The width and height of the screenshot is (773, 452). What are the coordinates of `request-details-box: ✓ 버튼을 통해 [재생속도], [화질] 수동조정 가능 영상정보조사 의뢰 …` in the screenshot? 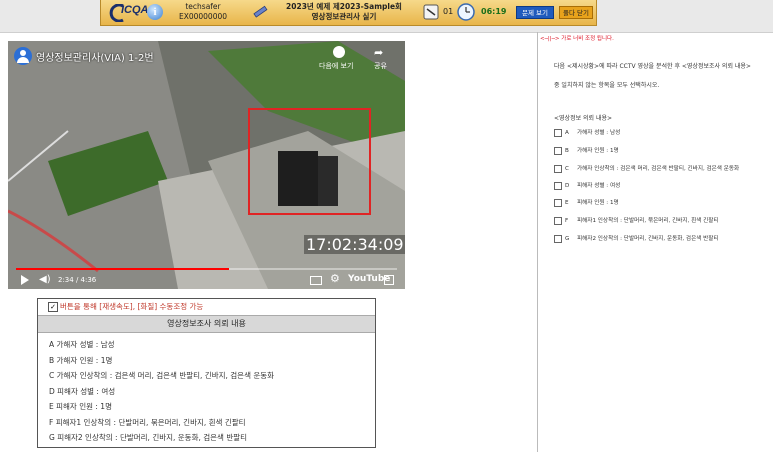 It's located at (206, 373).